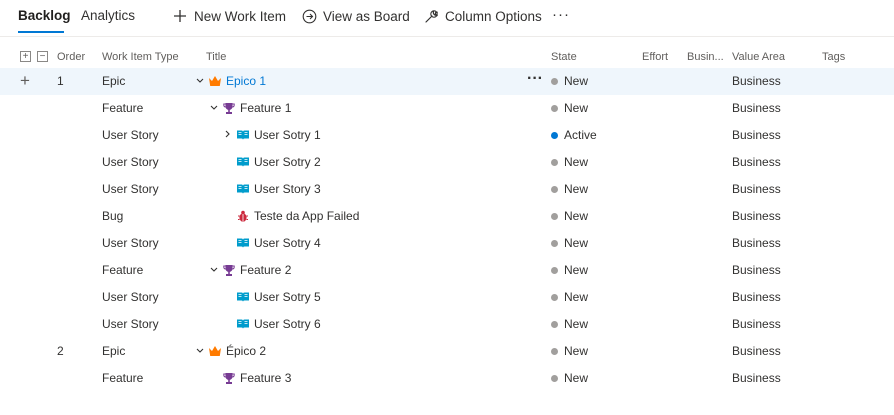 Image resolution: width=894 pixels, height=415 pixels. I want to click on tab-analytics: Analytics, so click(108, 15).